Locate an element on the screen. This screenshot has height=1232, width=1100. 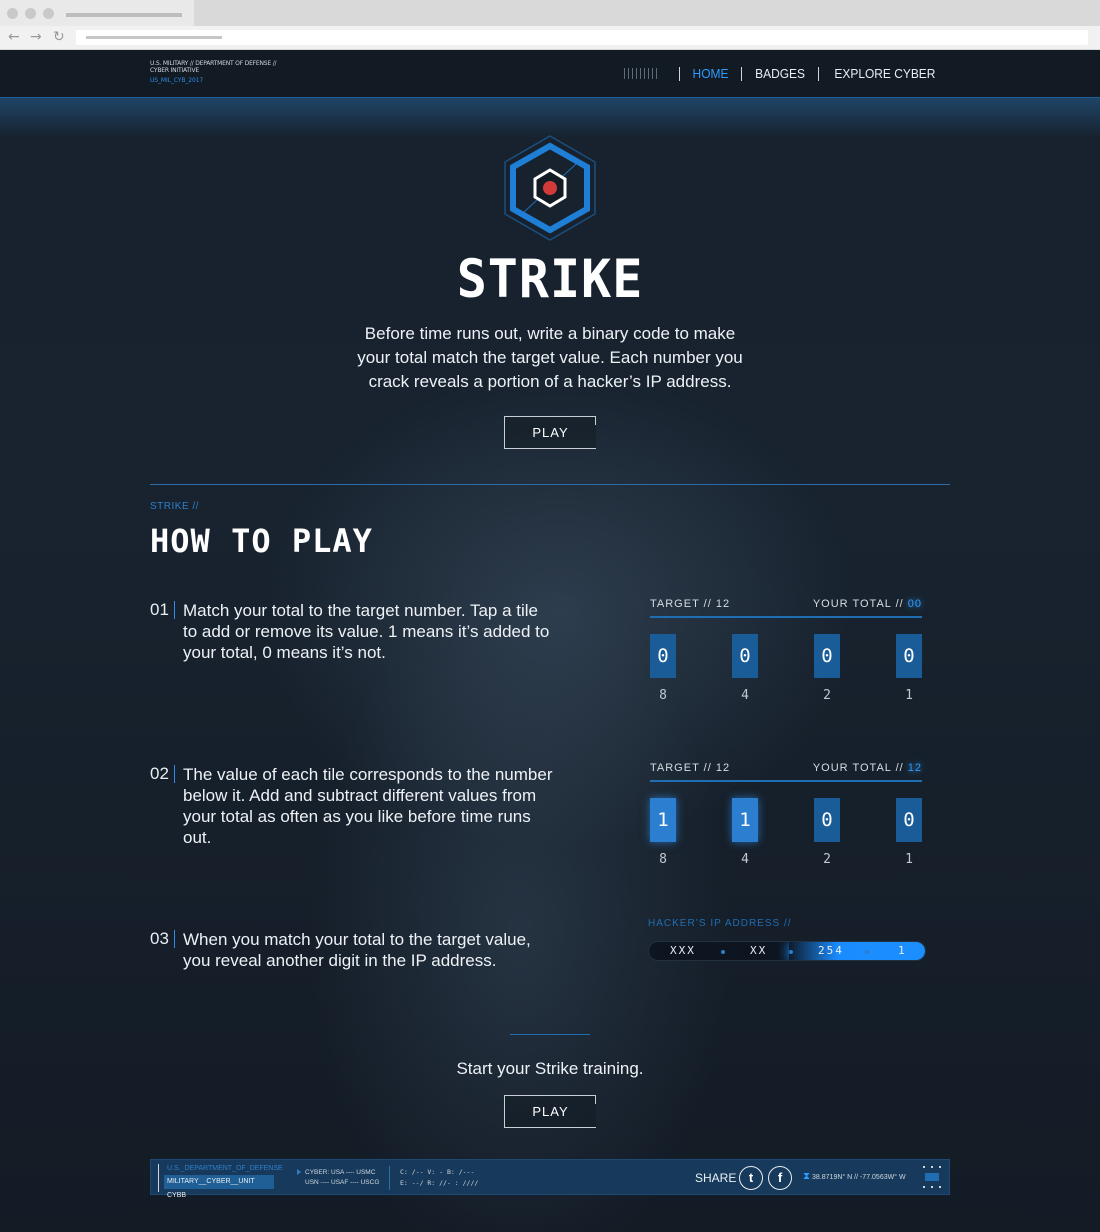
twitter-icon: t is located at coordinates (751, 1178).